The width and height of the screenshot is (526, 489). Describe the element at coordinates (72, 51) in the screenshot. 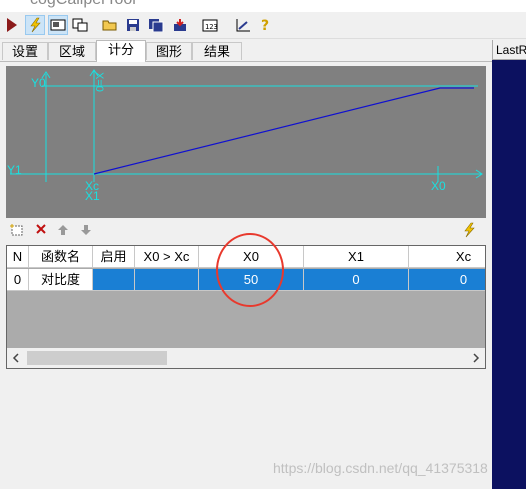

I see `tab-region: 区域` at that location.